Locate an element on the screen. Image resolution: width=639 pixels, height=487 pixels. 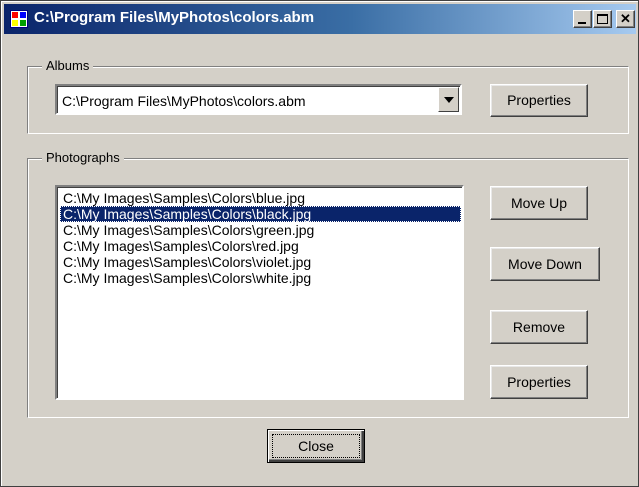
list-item-selected: C:\My Images\Samples\Colors\black.jpg is located at coordinates (260, 214).